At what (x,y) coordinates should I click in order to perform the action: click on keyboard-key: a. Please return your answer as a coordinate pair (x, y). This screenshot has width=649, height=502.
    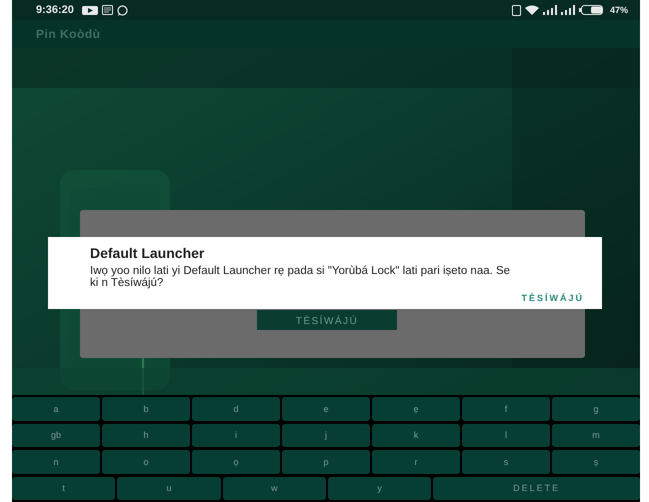
    Looking at the image, I should click on (56, 408).